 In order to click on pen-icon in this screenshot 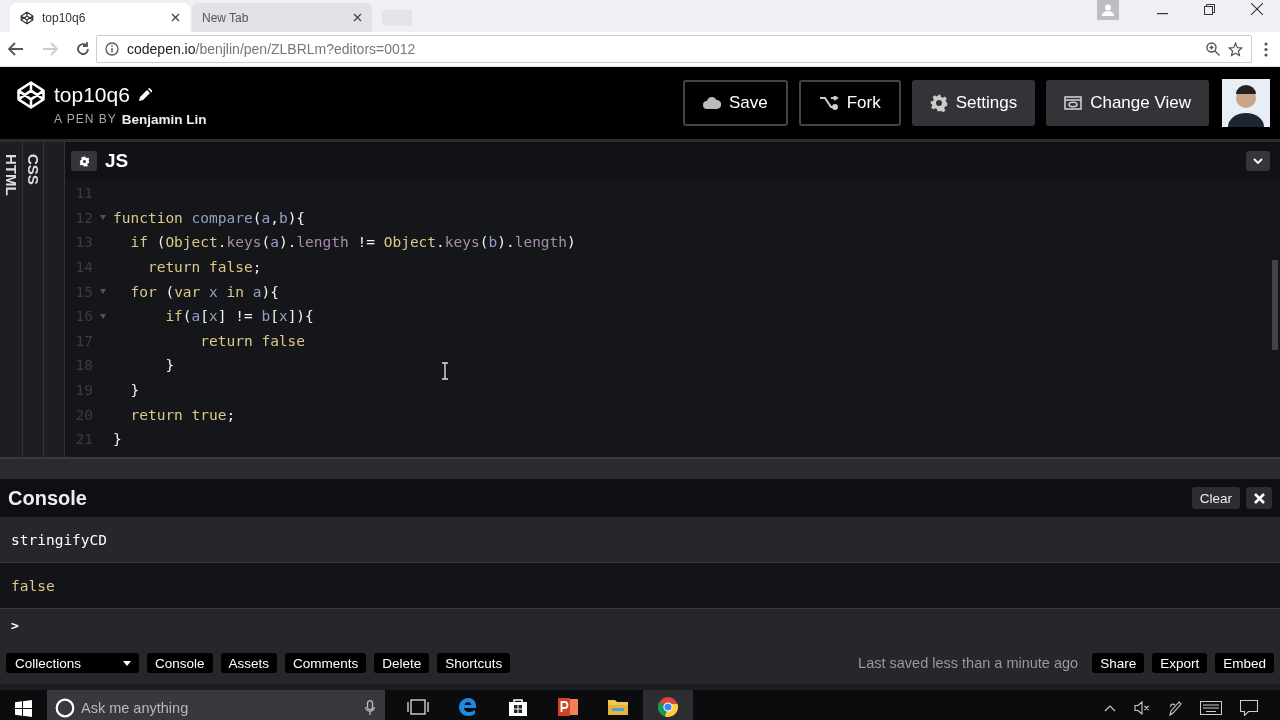, I will do `click(1175, 708)`.